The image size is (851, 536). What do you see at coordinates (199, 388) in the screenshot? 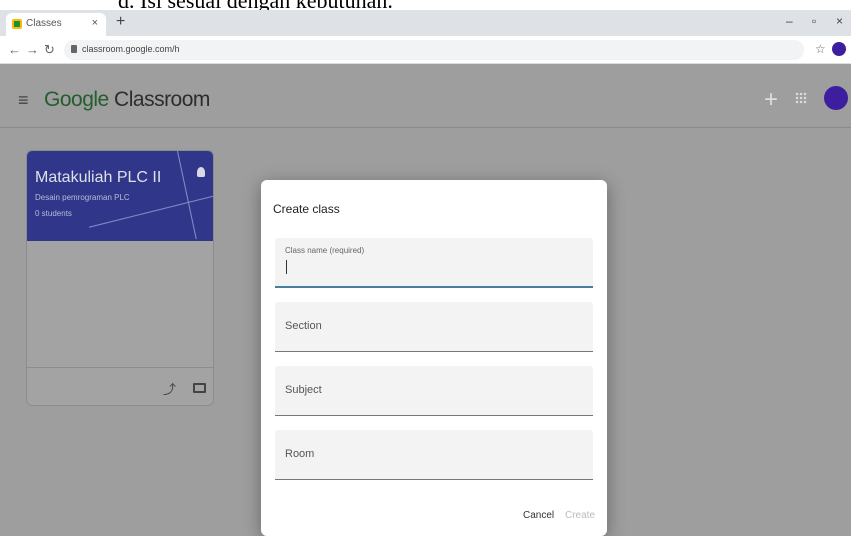
I see `folder-icon` at bounding box center [199, 388].